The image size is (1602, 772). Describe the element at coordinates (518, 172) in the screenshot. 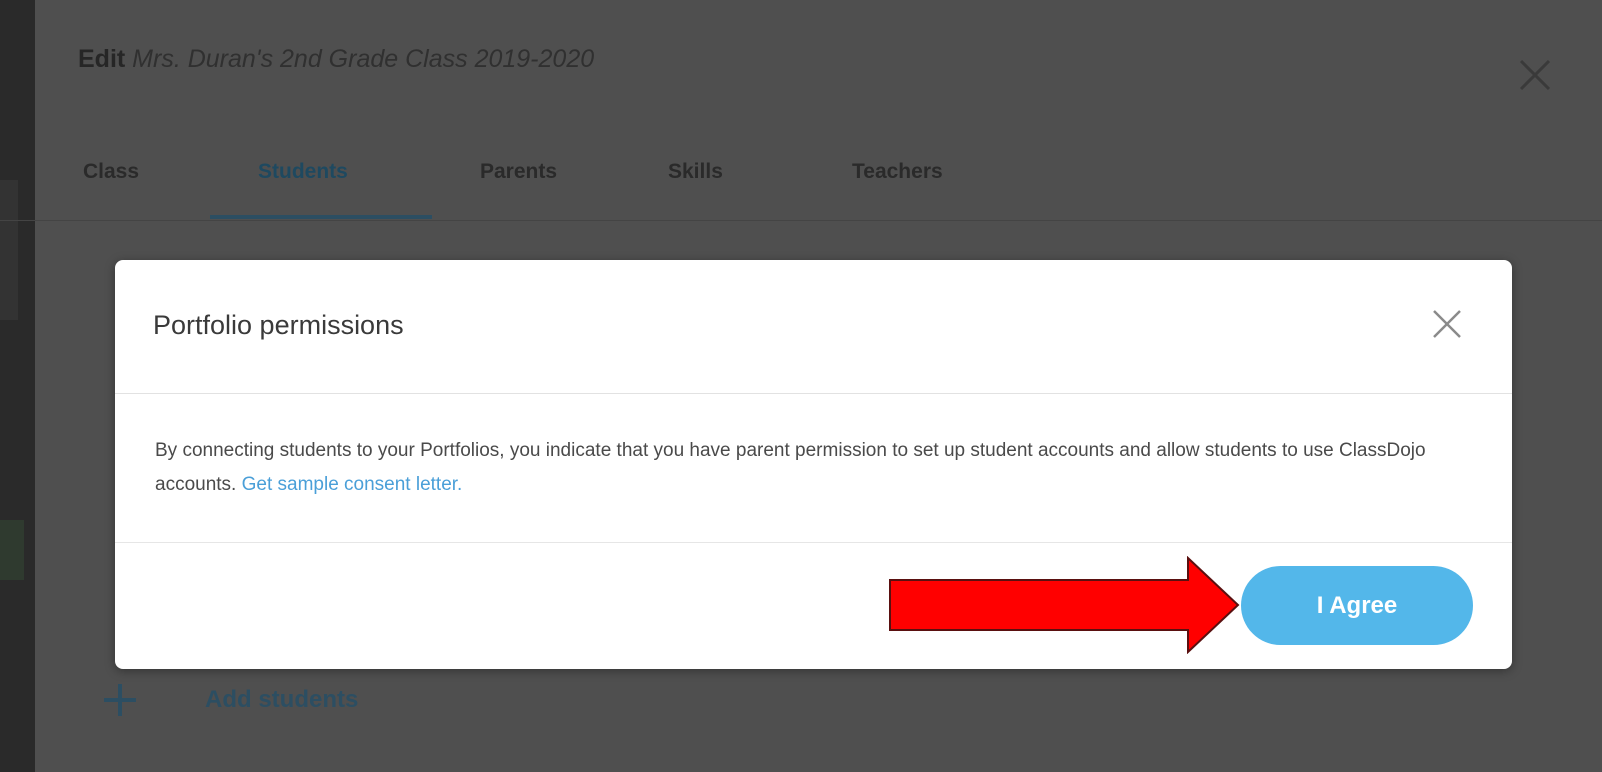

I see `tab-parents: Parents` at that location.